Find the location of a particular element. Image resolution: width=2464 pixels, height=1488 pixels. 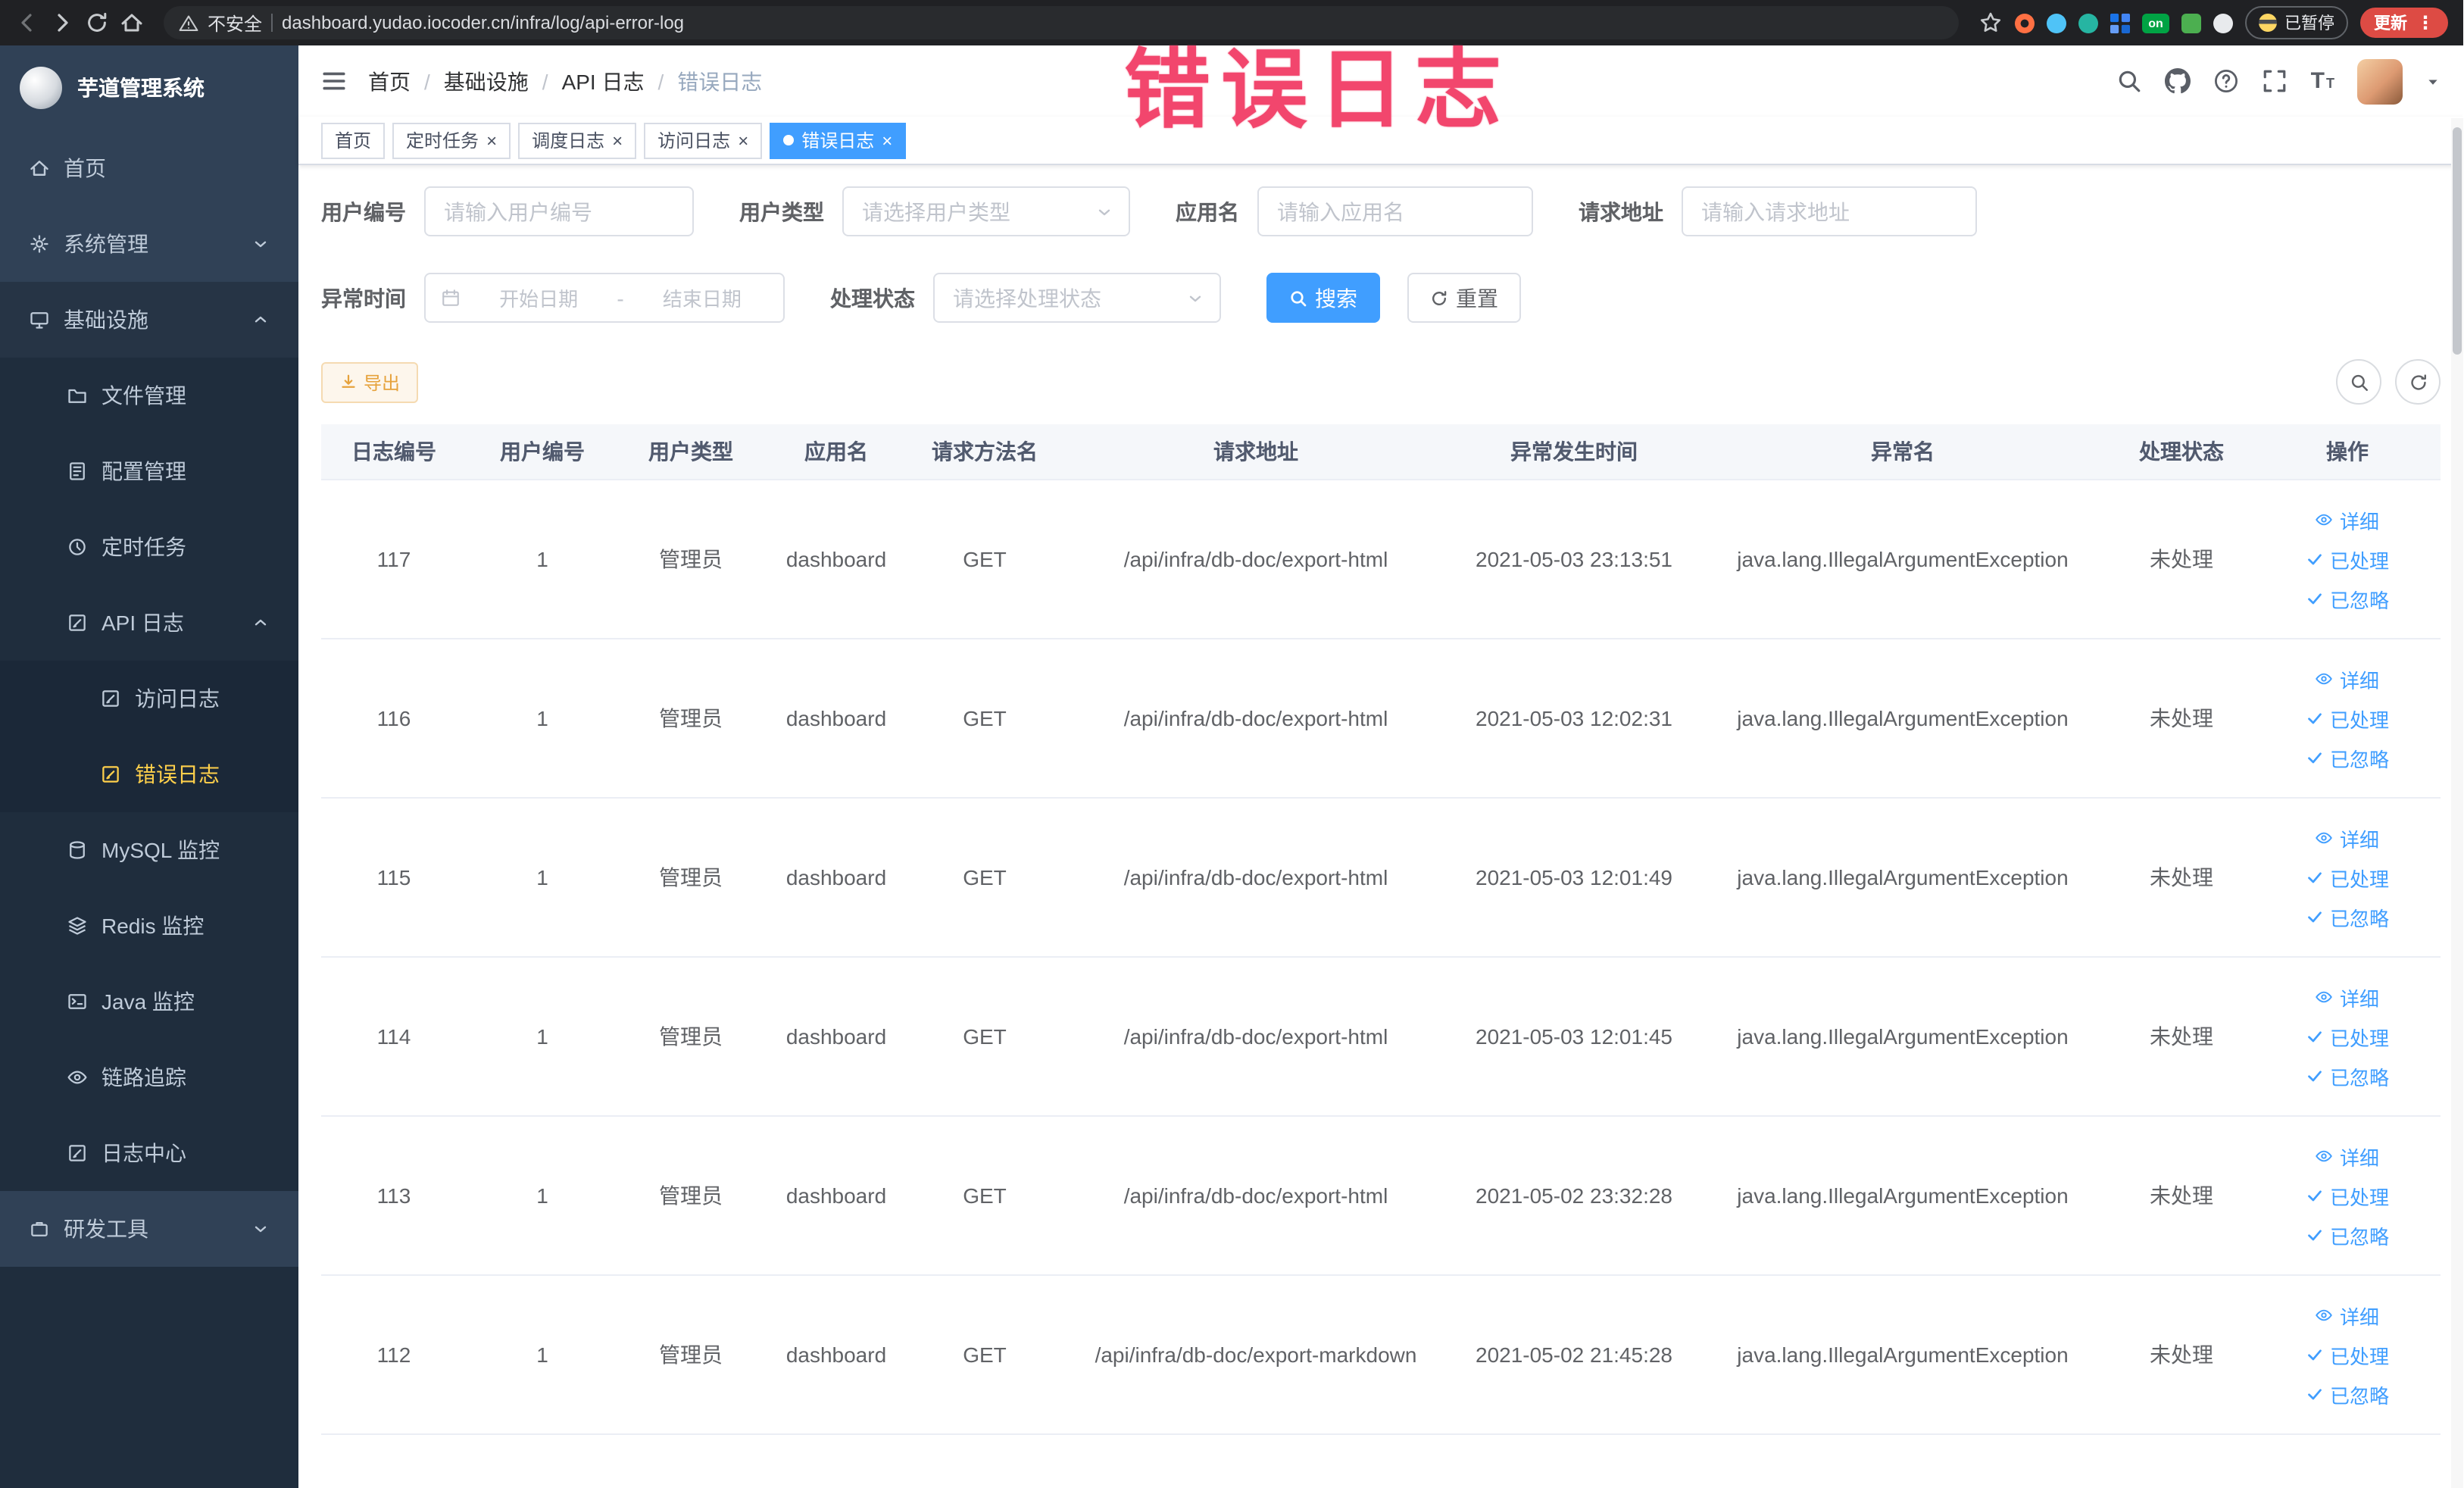

scrollbar-track is located at coordinates (2457, 803).